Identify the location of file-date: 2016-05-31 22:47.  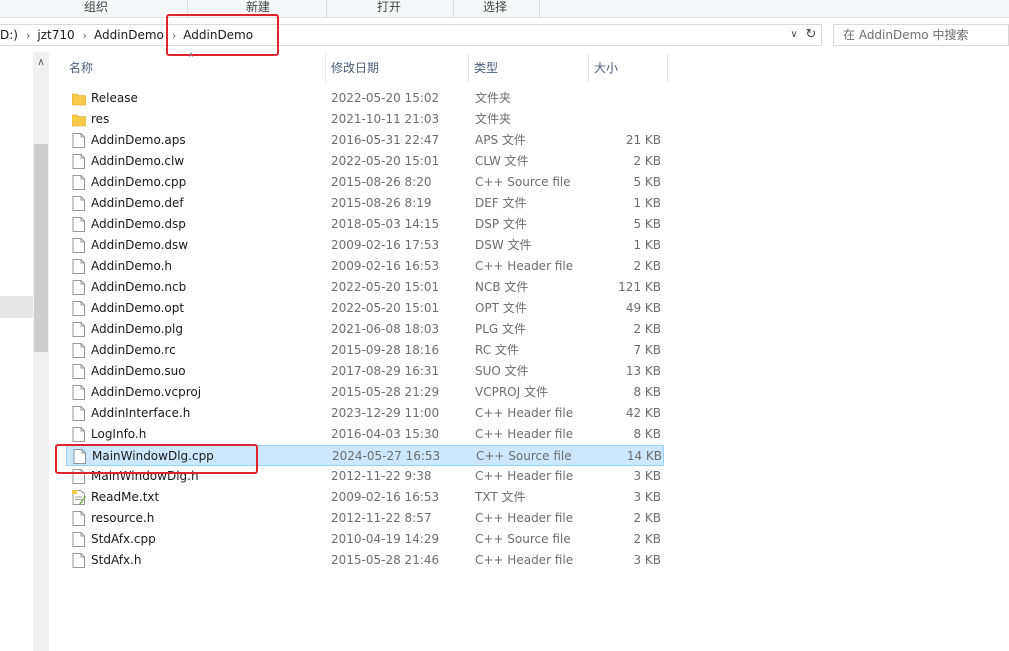
(385, 140).